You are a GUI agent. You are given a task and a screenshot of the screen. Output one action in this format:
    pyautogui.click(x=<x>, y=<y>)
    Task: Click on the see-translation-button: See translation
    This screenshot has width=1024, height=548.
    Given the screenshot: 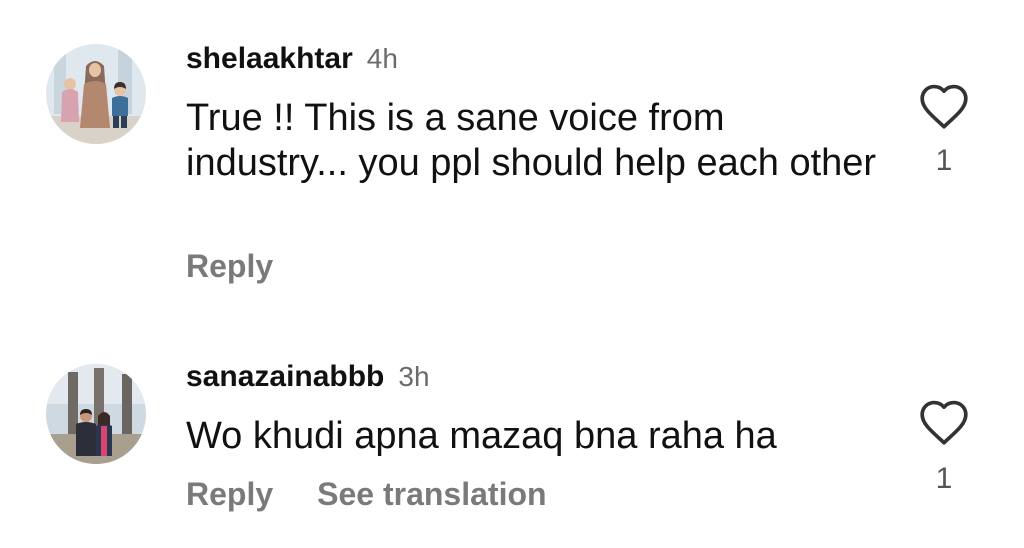 What is the action you would take?
    pyautogui.click(x=431, y=494)
    